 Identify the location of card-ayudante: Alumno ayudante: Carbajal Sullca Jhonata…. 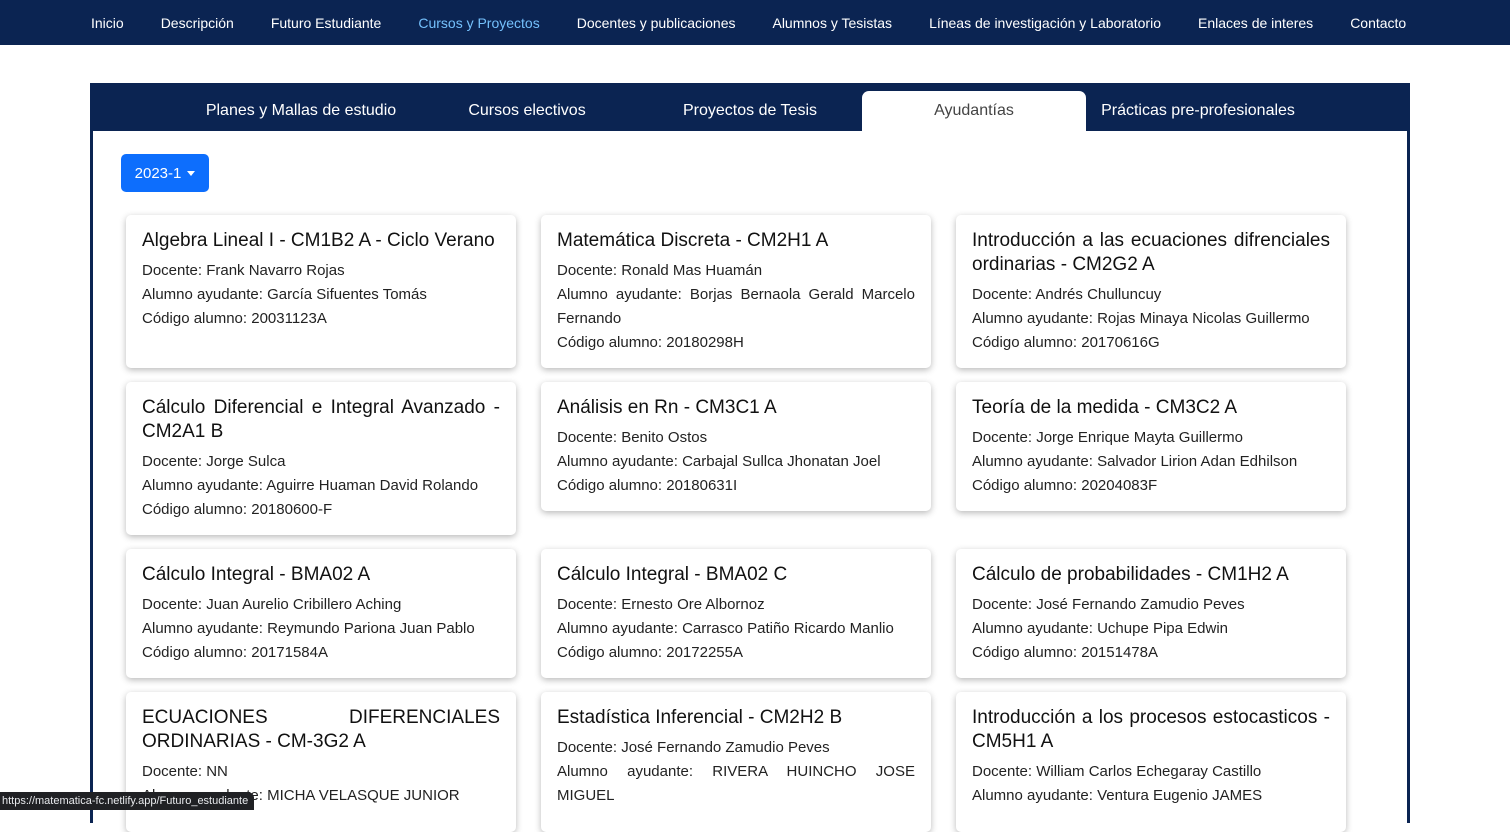
(719, 461).